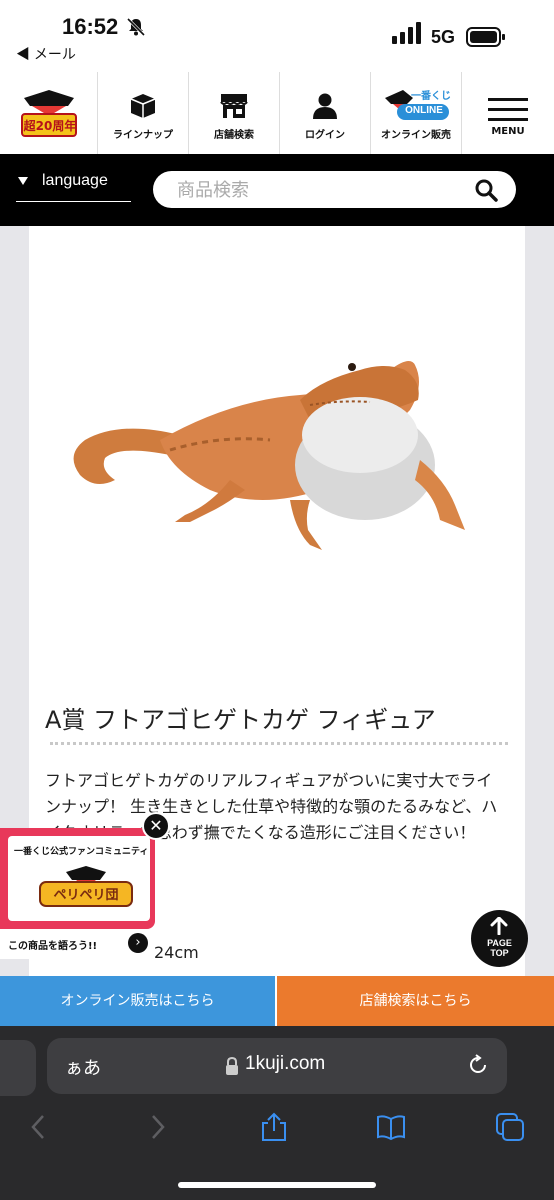 The image size is (554, 1200). What do you see at coordinates (240, 720) in the screenshot?
I see `product-title: A賞 フトアゴヒゲトカゲ フィギュア` at bounding box center [240, 720].